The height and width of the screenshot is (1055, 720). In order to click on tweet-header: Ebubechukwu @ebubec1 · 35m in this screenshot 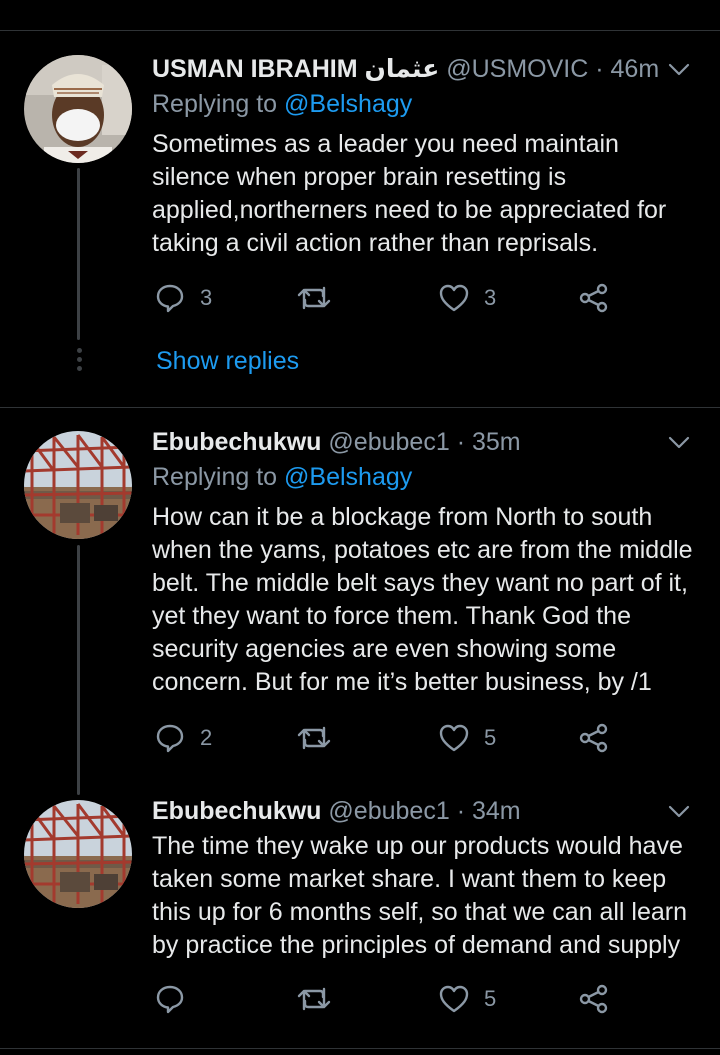, I will do `click(406, 442)`.